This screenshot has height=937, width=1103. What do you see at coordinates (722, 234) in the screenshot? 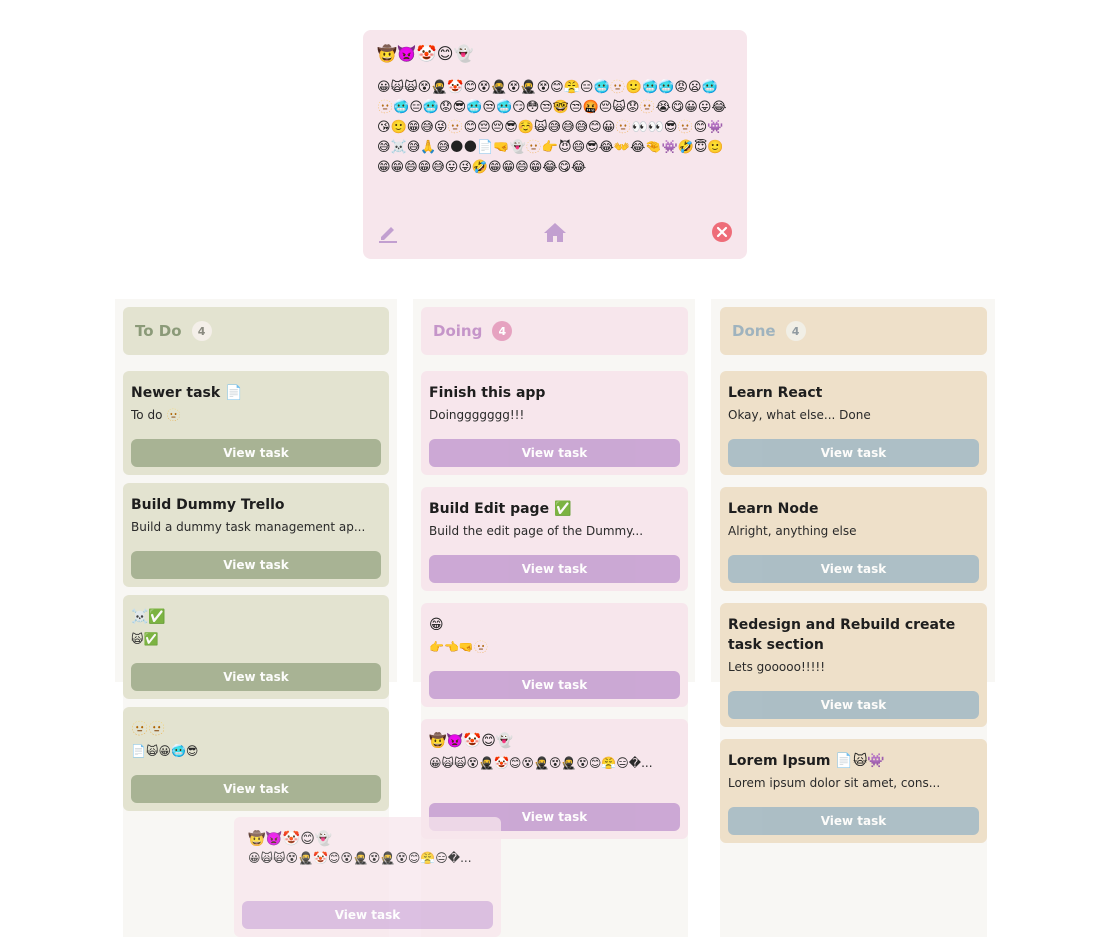
I see `close-circle-icon` at bounding box center [722, 234].